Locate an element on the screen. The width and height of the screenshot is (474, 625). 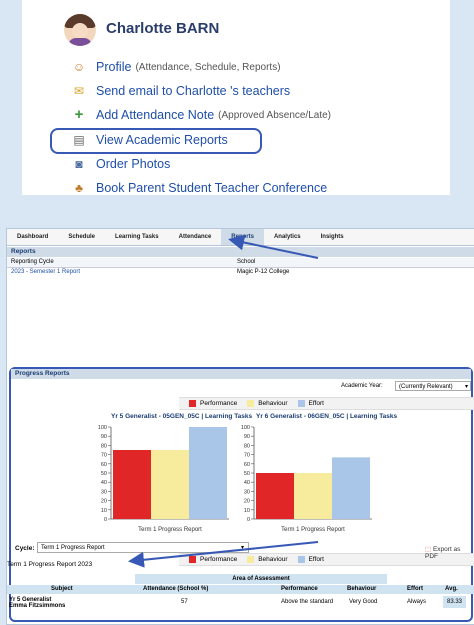
report-title: Term 1 Progress Report 2023 is located at coordinates (50, 564).